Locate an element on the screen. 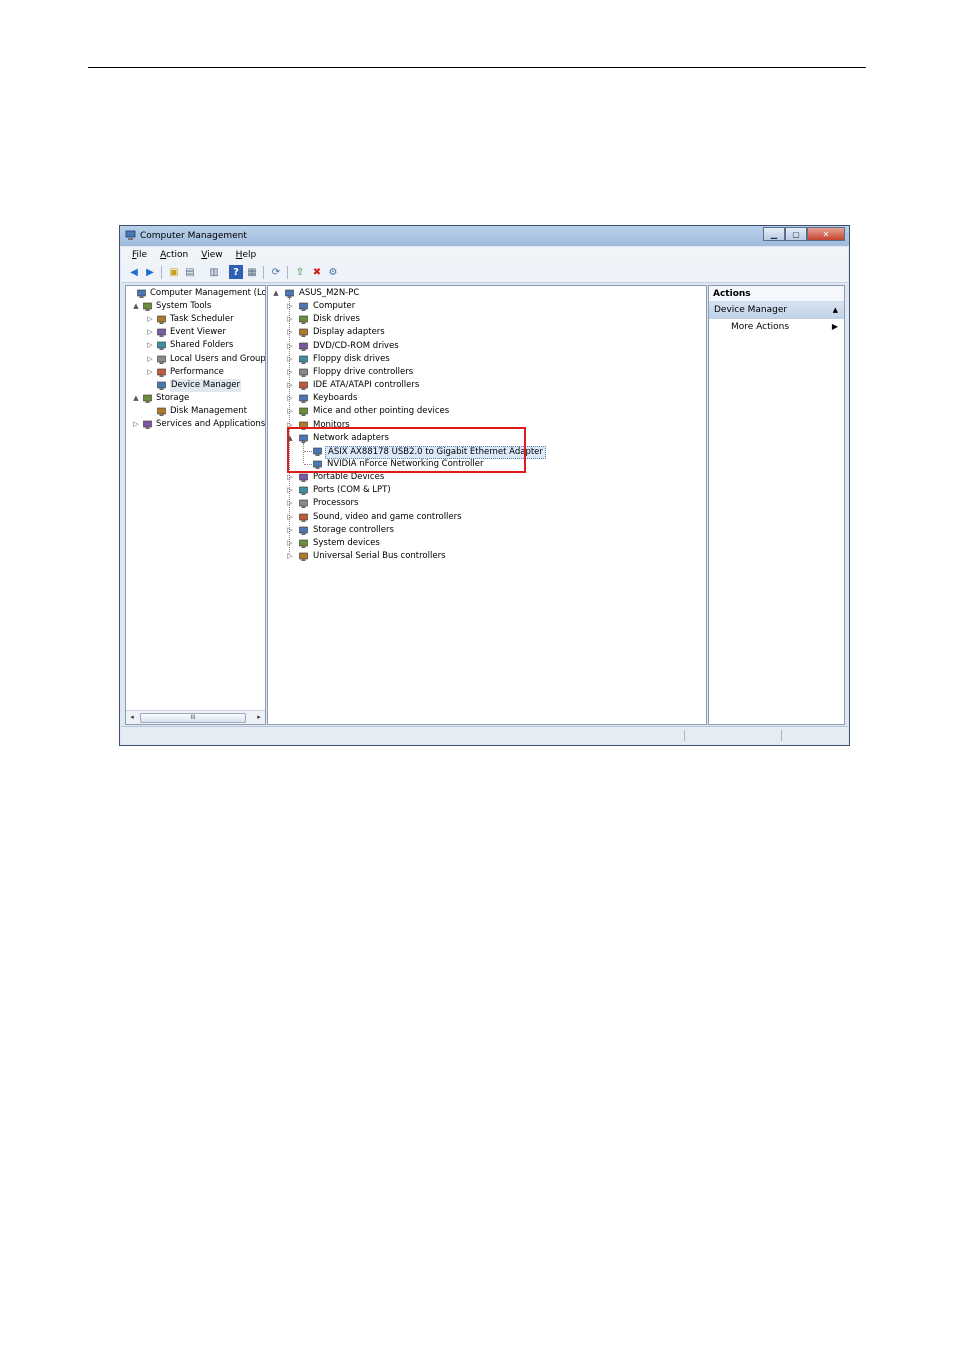  menu-view: View is located at coordinates (211, 255).